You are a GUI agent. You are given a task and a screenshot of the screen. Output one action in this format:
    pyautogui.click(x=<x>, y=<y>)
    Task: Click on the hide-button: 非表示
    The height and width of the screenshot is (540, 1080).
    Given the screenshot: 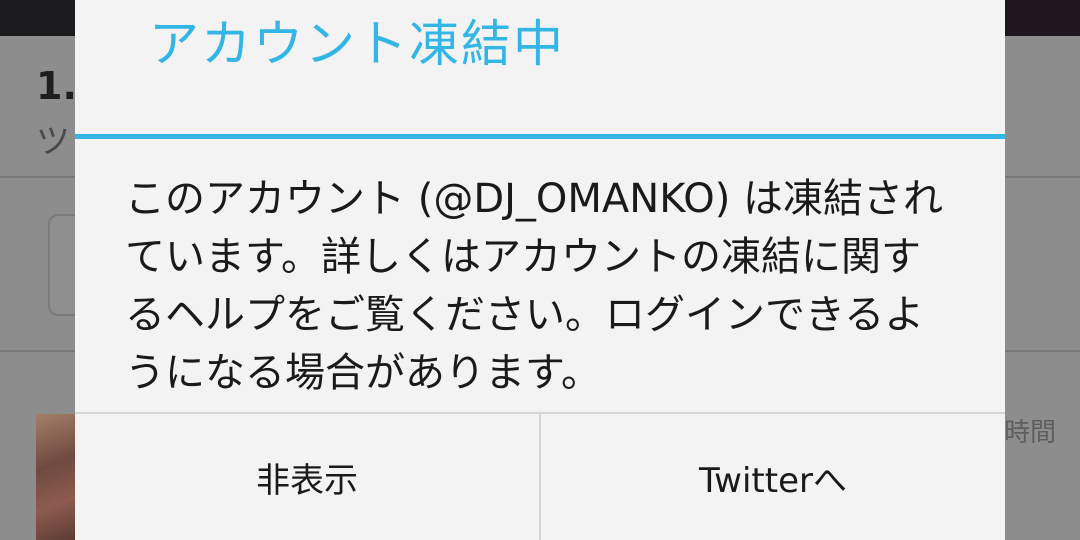 What is the action you would take?
    pyautogui.click(x=307, y=477)
    